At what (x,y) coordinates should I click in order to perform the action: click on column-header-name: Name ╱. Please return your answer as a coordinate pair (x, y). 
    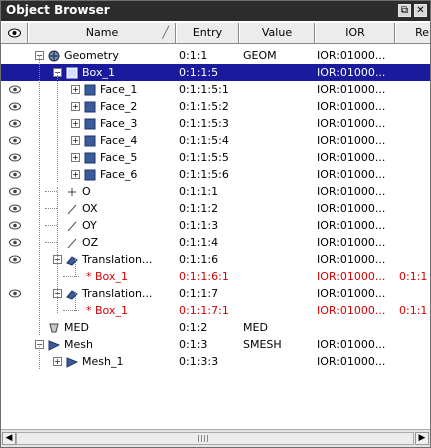
    Looking at the image, I should click on (102, 33).